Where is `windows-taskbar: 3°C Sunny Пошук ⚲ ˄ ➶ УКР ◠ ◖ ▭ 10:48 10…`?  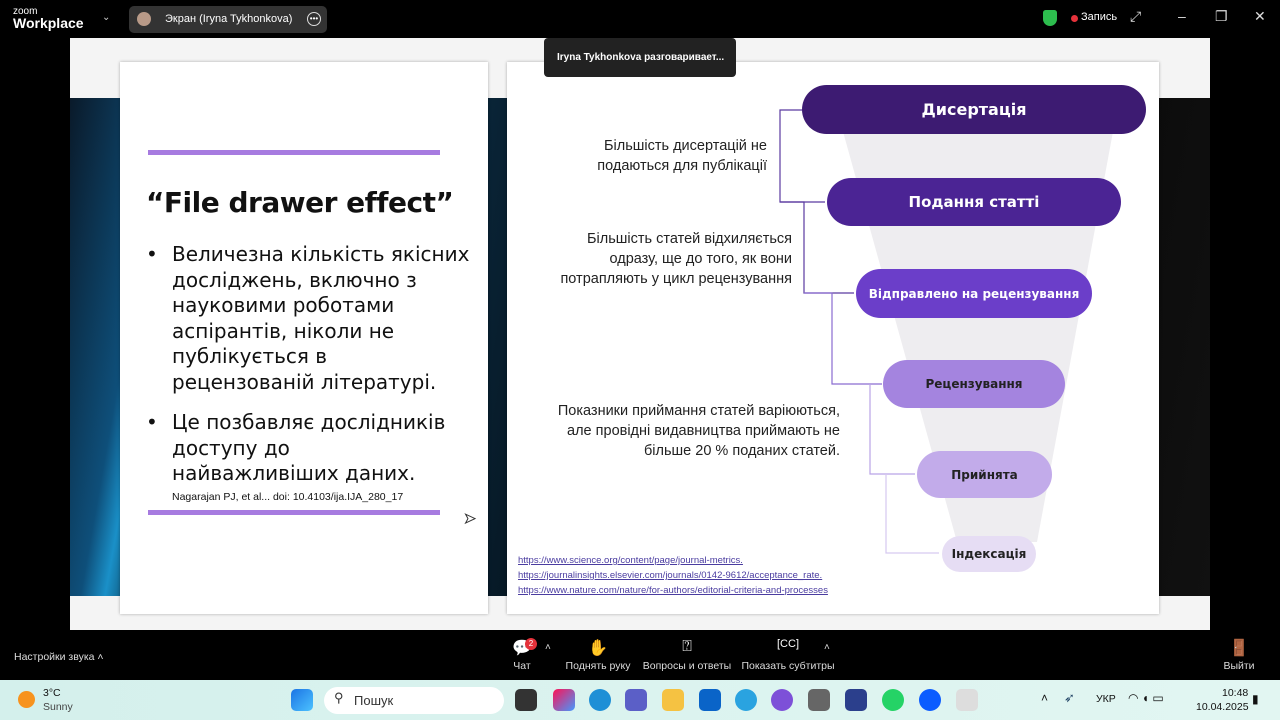
windows-taskbar: 3°C Sunny Пошук ⚲ ˄ ➶ УКР ◠ ◖ ▭ 10:48 10… is located at coordinates (640, 700).